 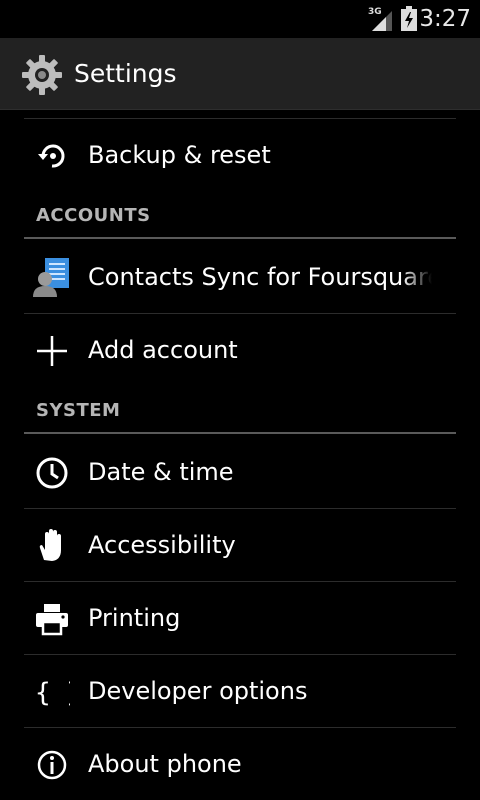 I want to click on settings-item-add-account: Add account, so click(x=240, y=350).